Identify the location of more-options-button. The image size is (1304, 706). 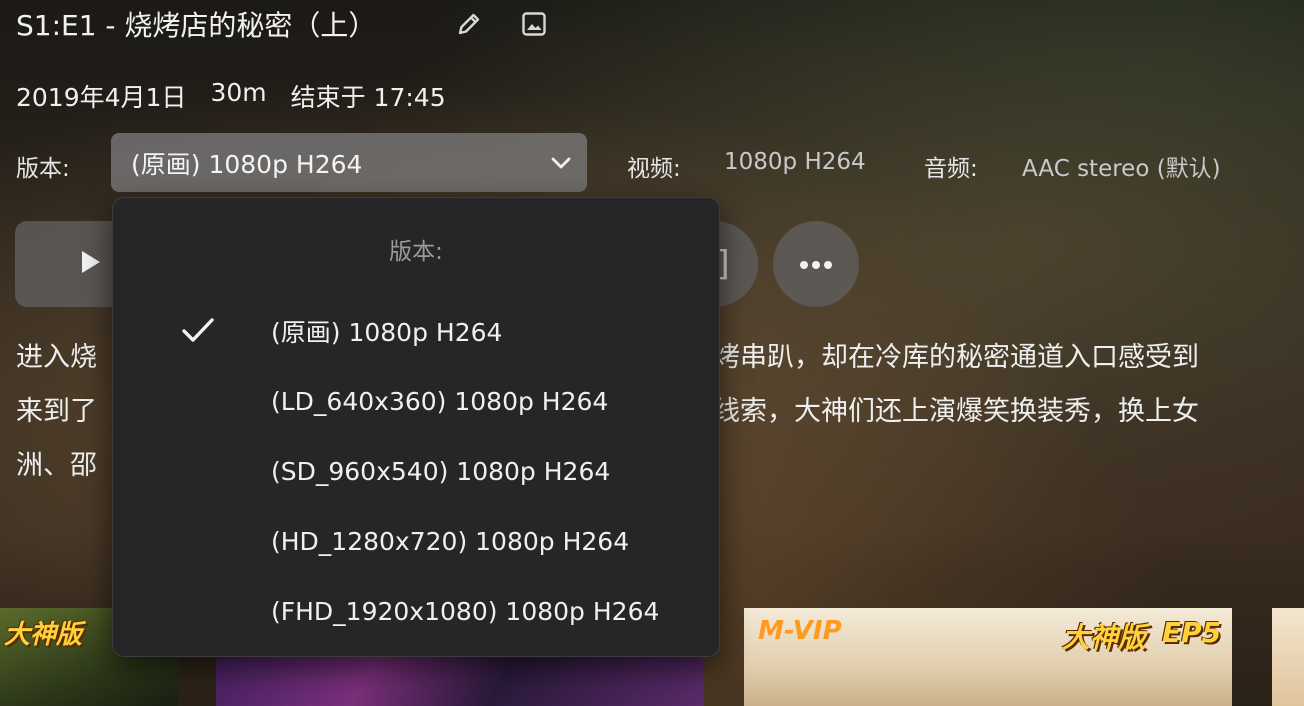
(816, 264).